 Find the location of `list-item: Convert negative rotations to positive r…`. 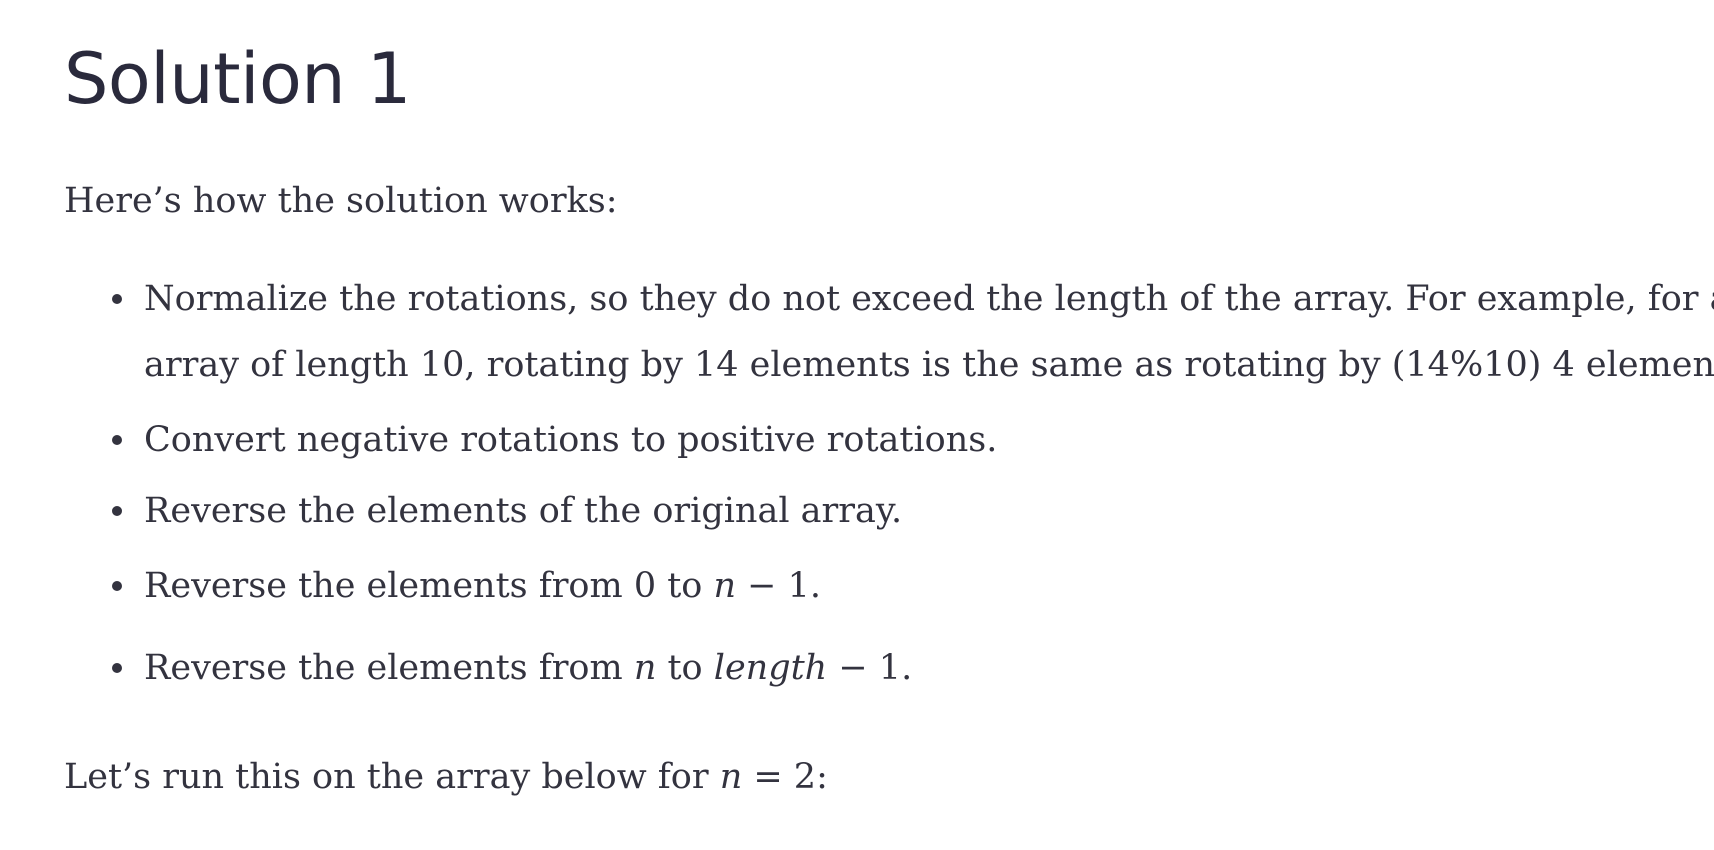

list-item: Convert negative rotations to positive r… is located at coordinates (555, 440).